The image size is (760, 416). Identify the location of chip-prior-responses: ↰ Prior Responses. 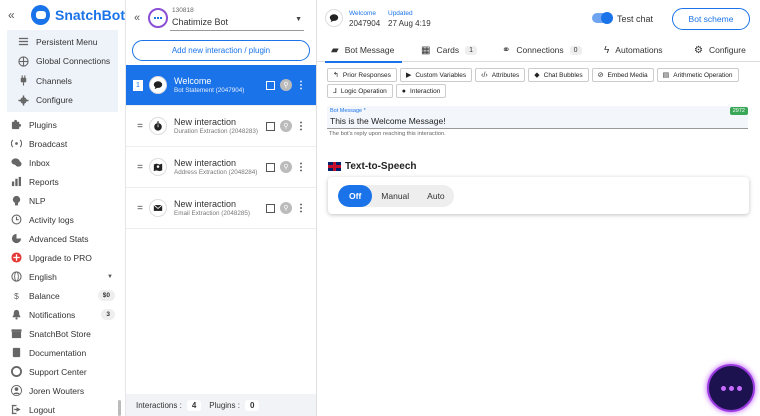
(362, 75).